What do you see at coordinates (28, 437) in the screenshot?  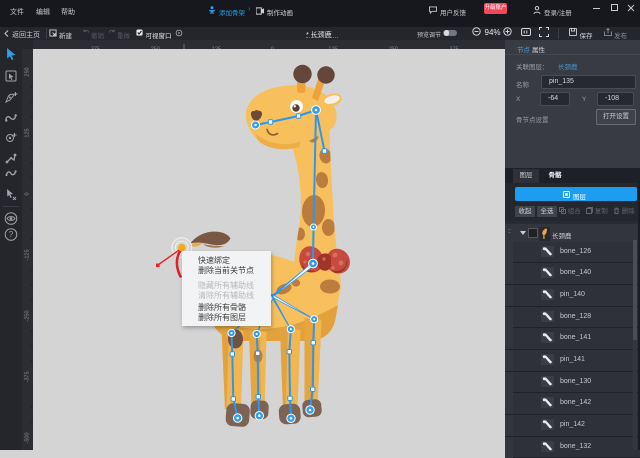 I see `svg-text: -500` at bounding box center [28, 437].